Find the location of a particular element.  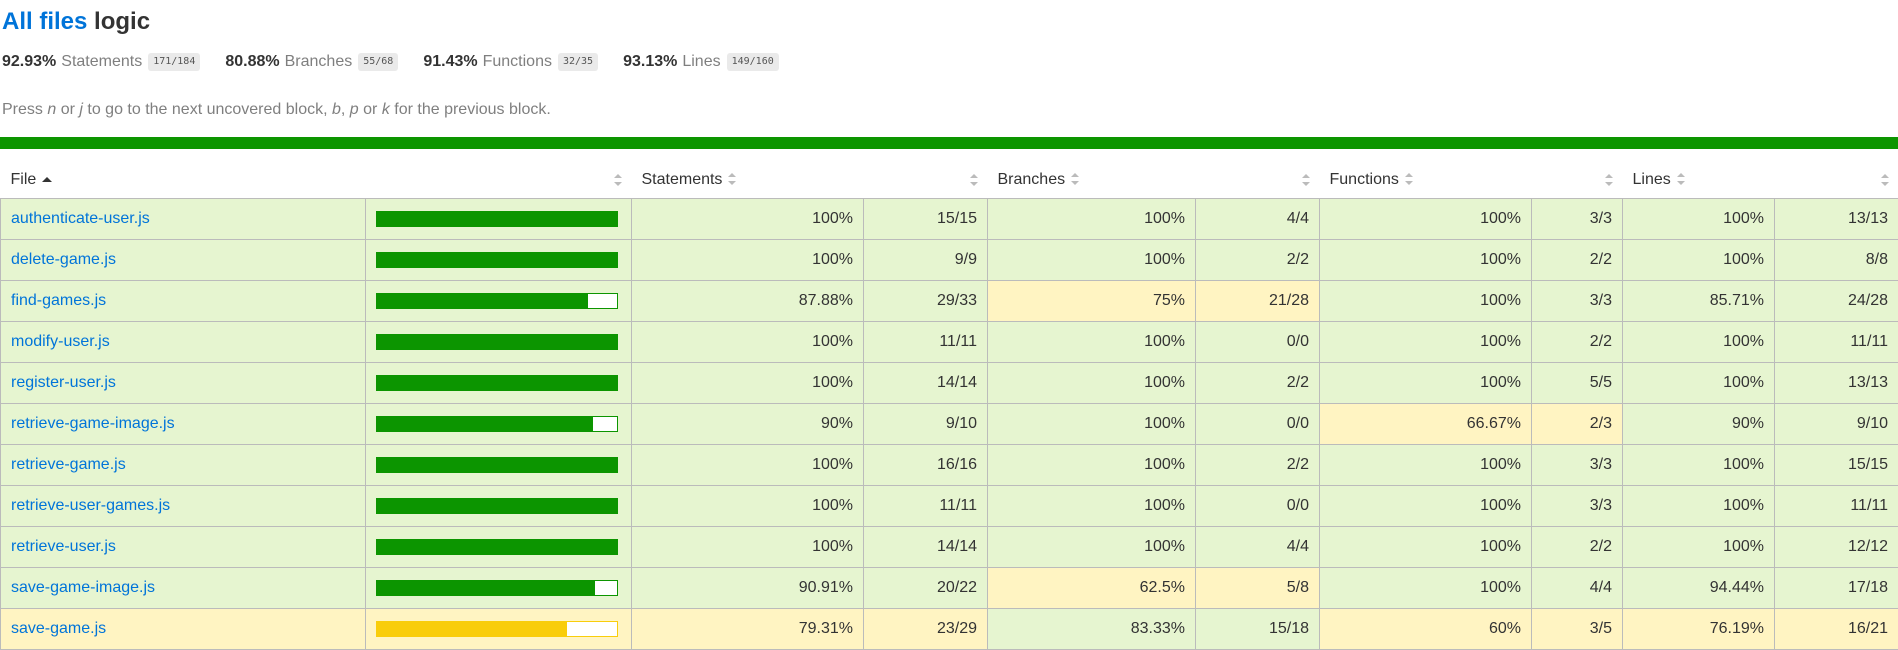

column-header-branches: Branches is located at coordinates (1091, 180).